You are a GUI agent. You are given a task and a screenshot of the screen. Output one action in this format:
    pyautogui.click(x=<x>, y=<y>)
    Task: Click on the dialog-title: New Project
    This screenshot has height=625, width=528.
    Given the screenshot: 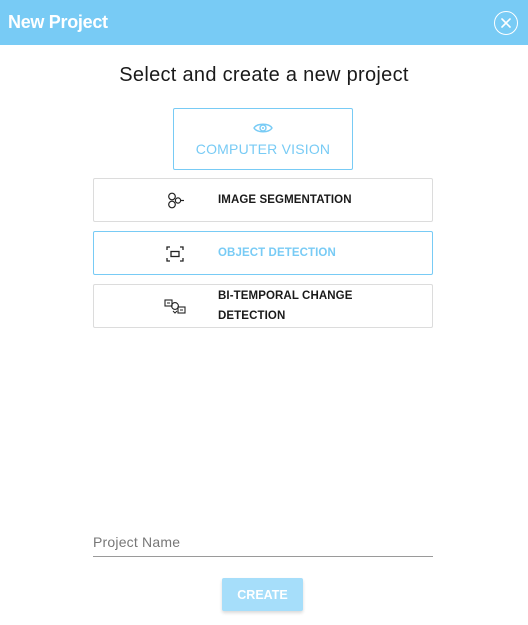 What is the action you would take?
    pyautogui.click(x=58, y=22)
    